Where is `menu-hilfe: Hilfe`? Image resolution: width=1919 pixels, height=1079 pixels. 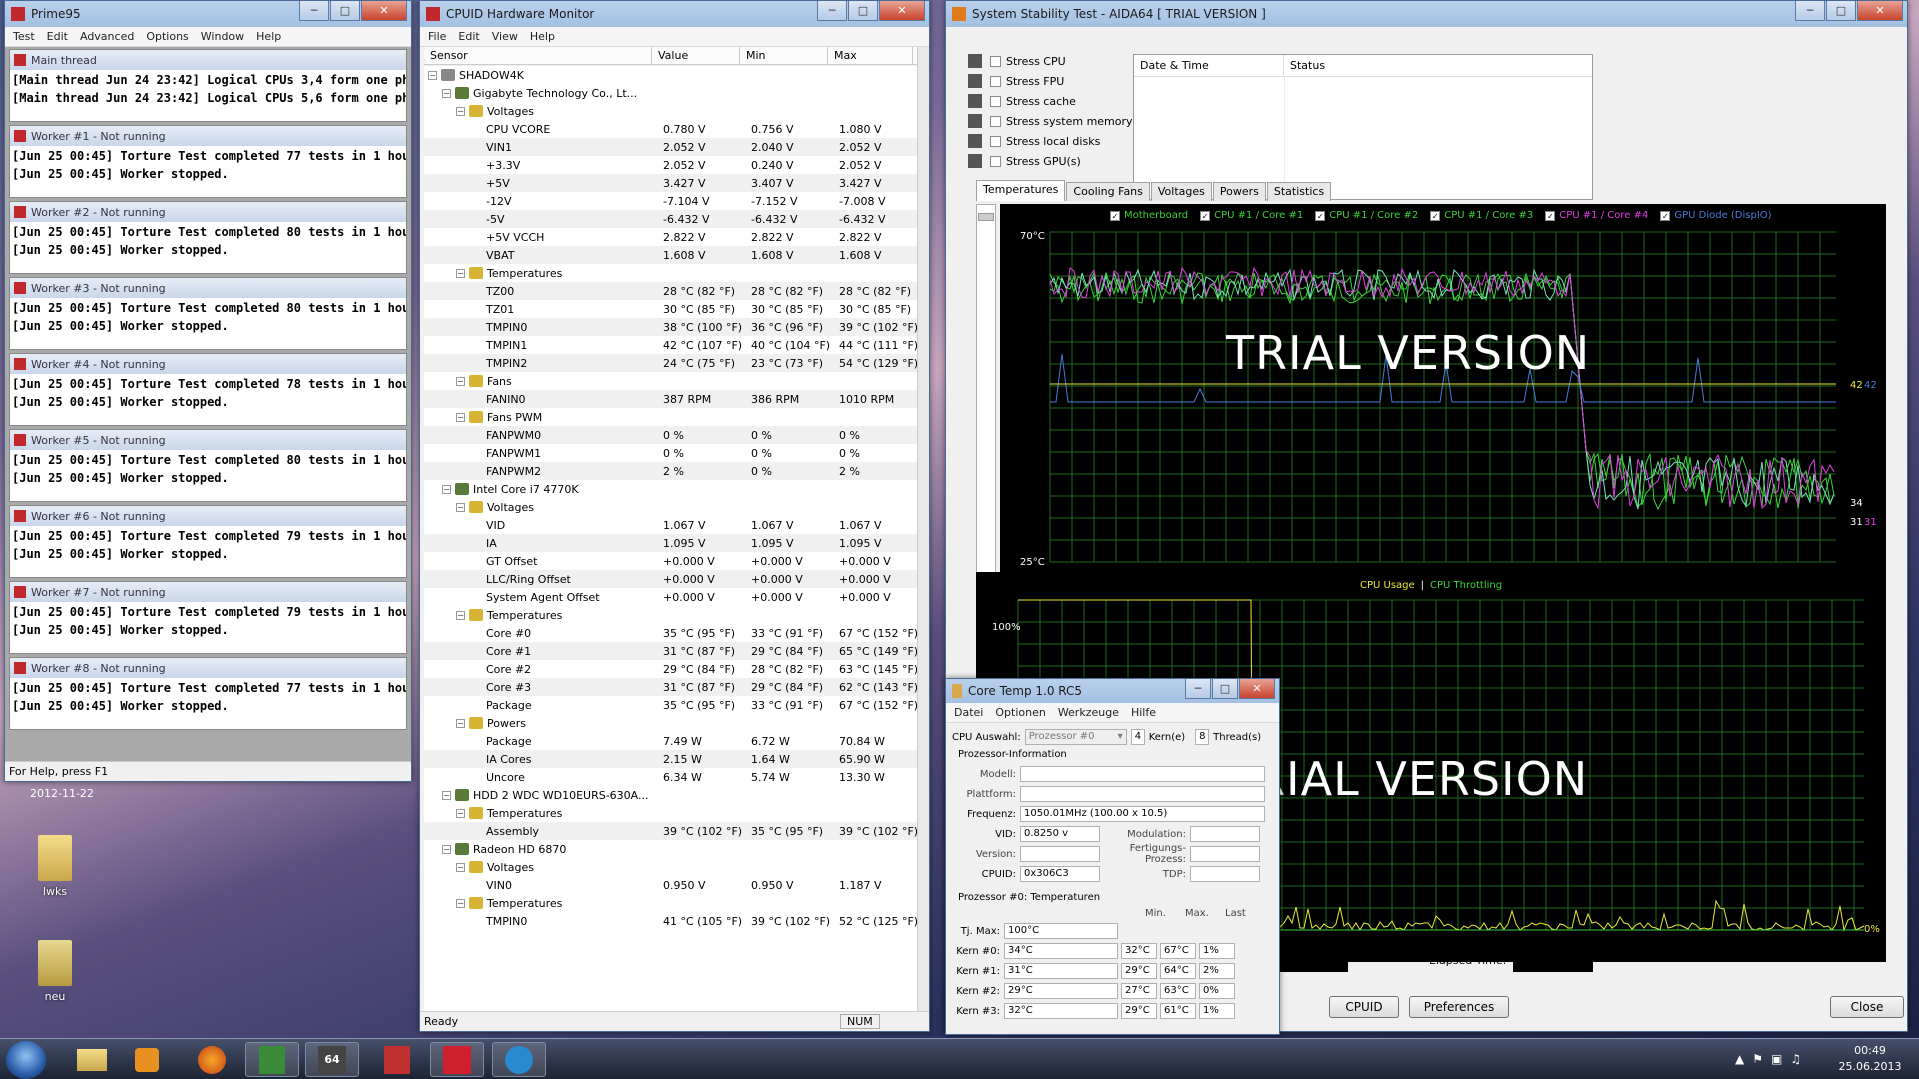 menu-hilfe: Hilfe is located at coordinates (1143, 712).